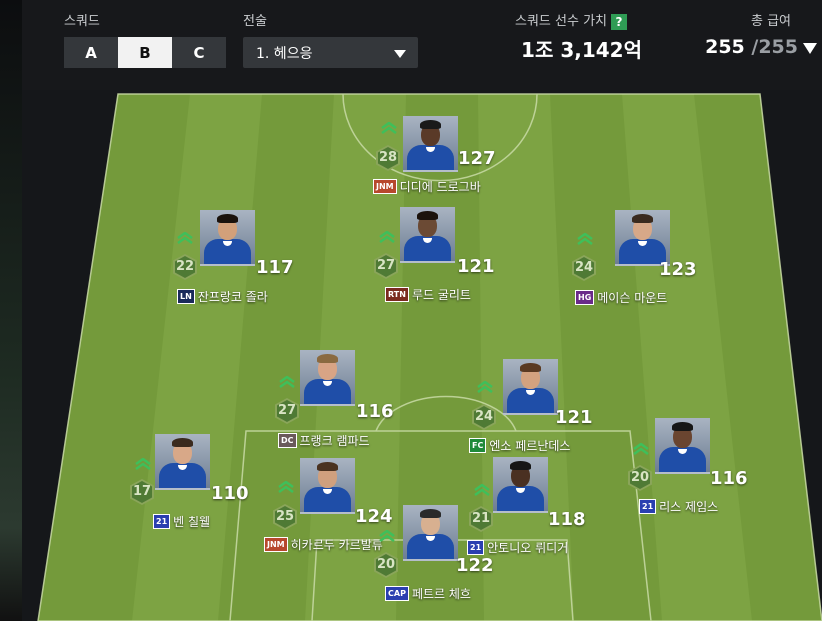 This screenshot has height=621, width=822. I want to click on player-name-line: JNM 히카르두 카르발류, so click(323, 544).